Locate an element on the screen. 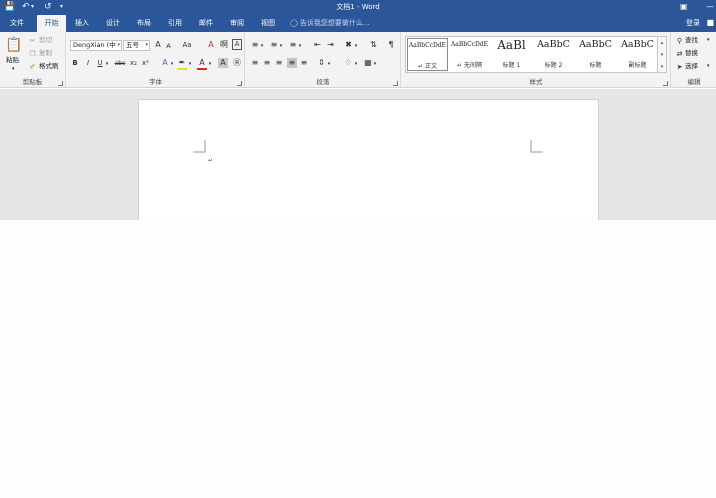 The image size is (716, 498). strikethrough-button: abc is located at coordinates (120, 64).